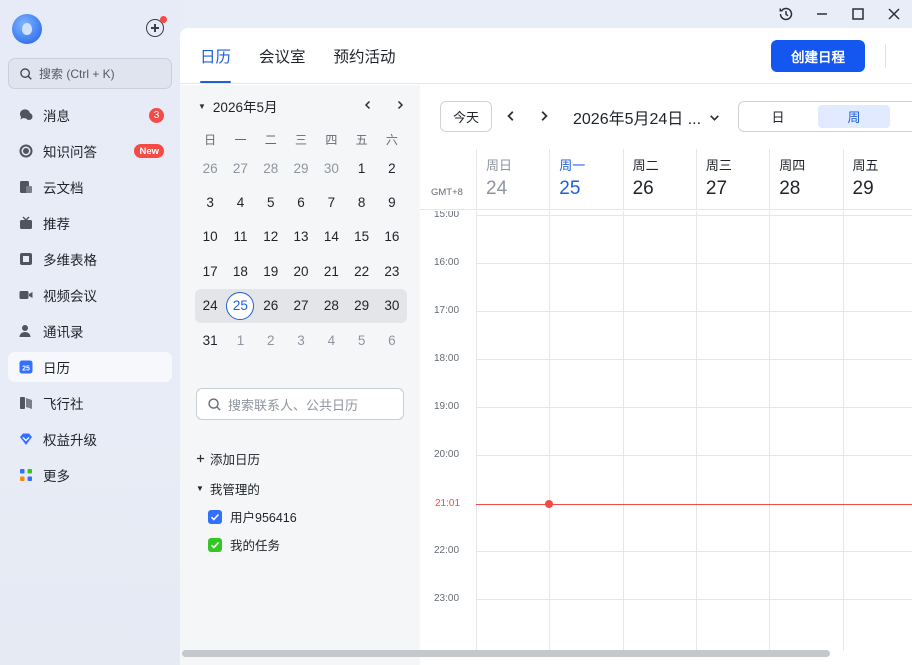 This screenshot has height=665, width=912. I want to click on close-icon, so click(894, 14).